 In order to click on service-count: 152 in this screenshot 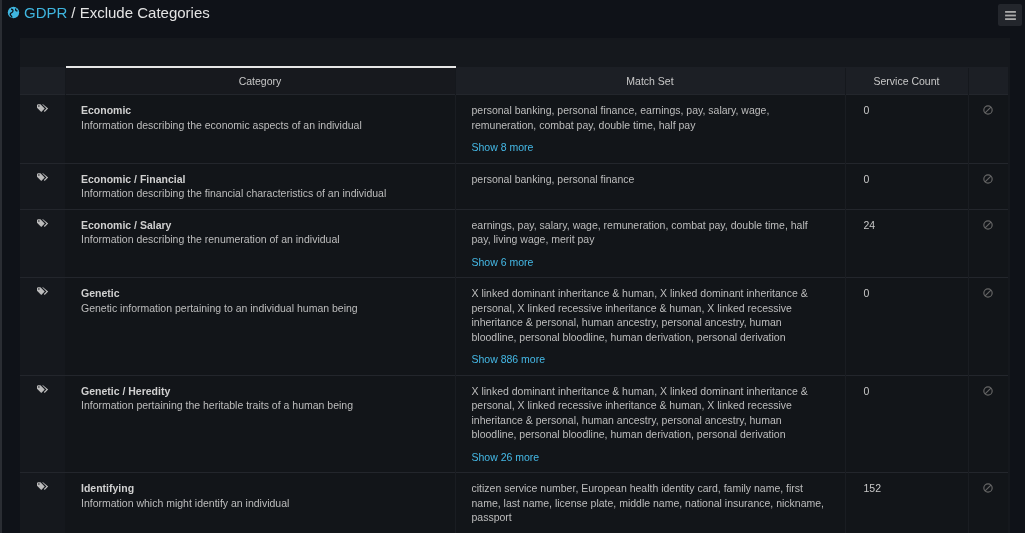, I will do `click(872, 488)`.